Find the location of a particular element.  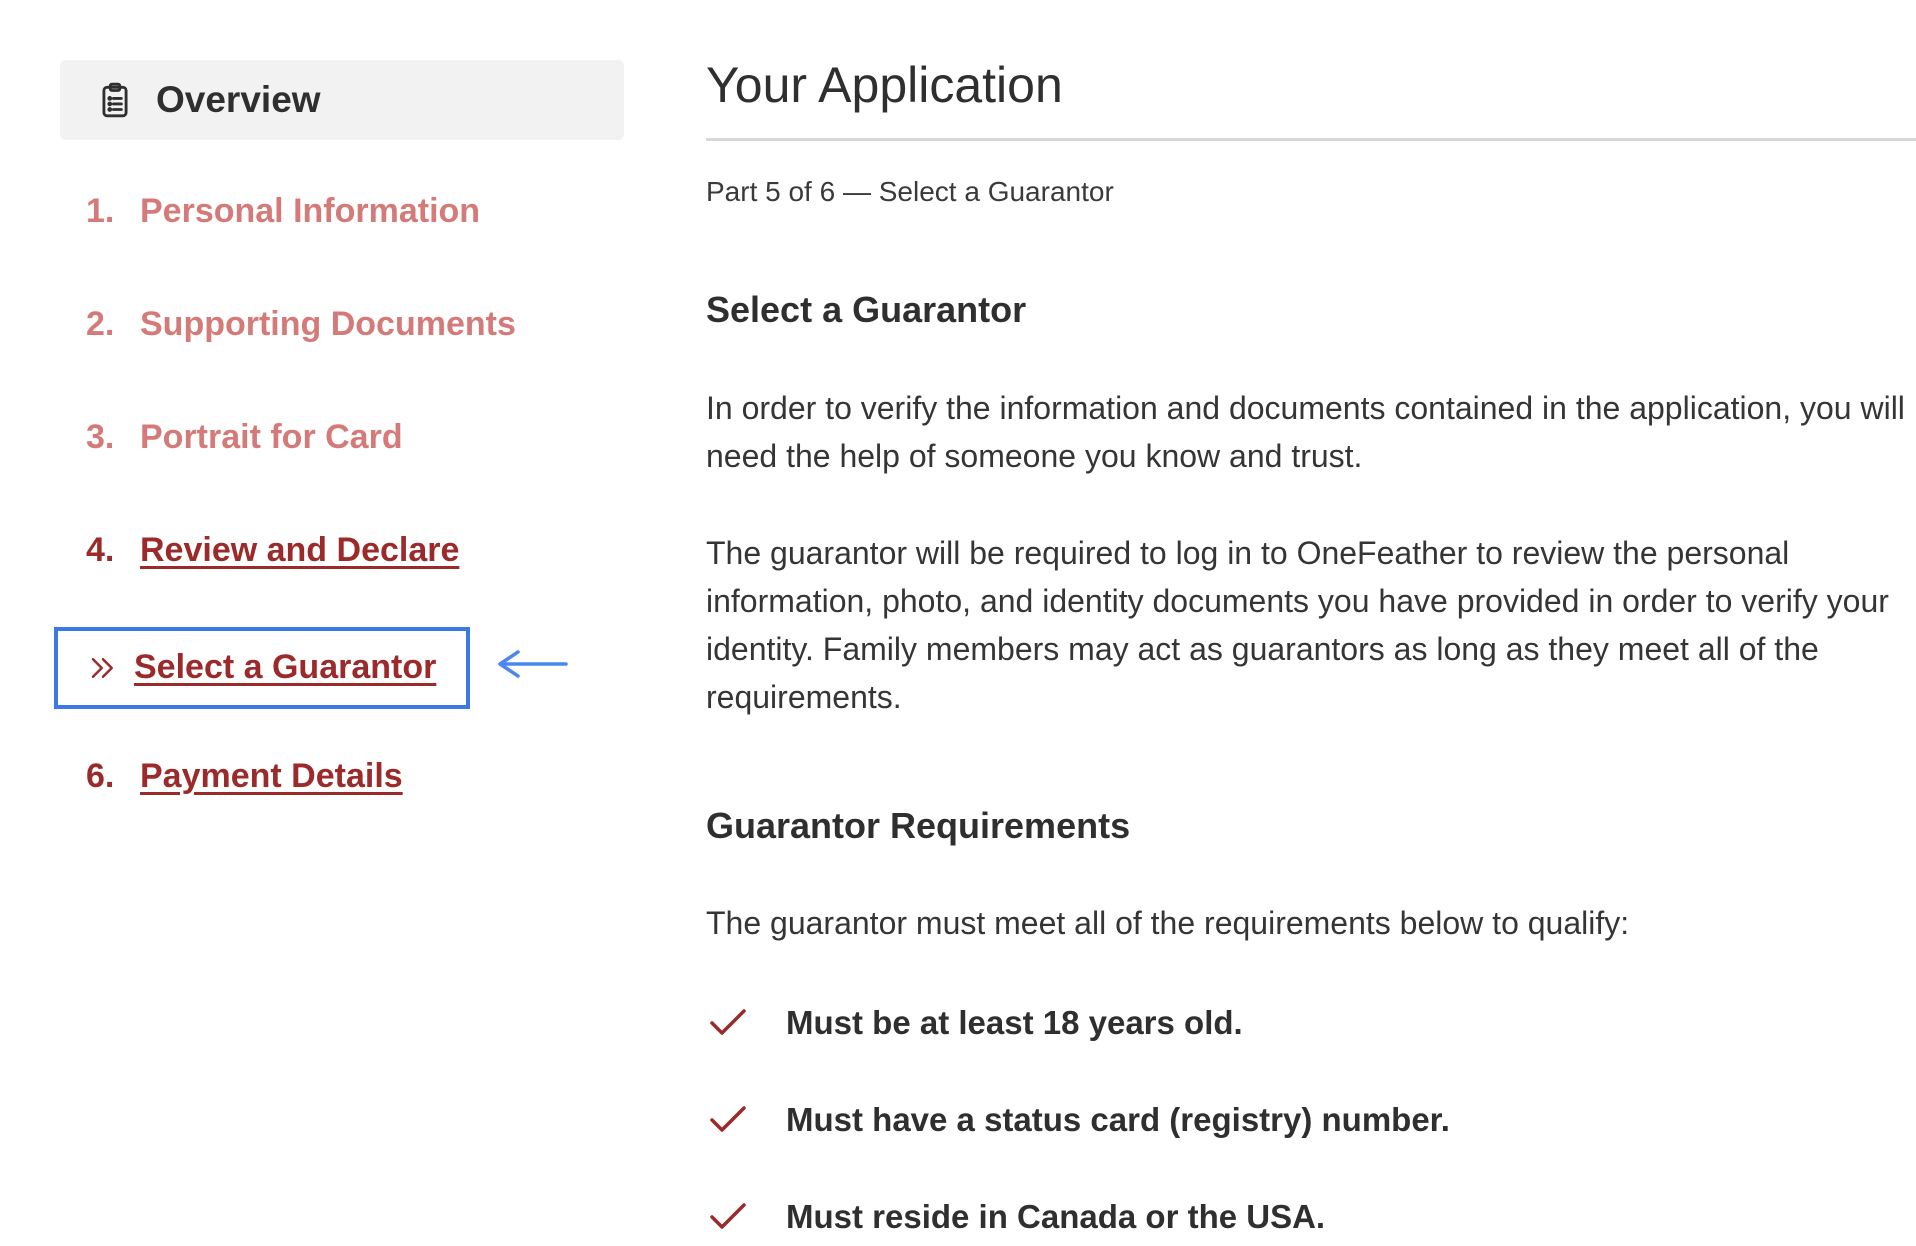

step-number: 3. is located at coordinates (100, 437).